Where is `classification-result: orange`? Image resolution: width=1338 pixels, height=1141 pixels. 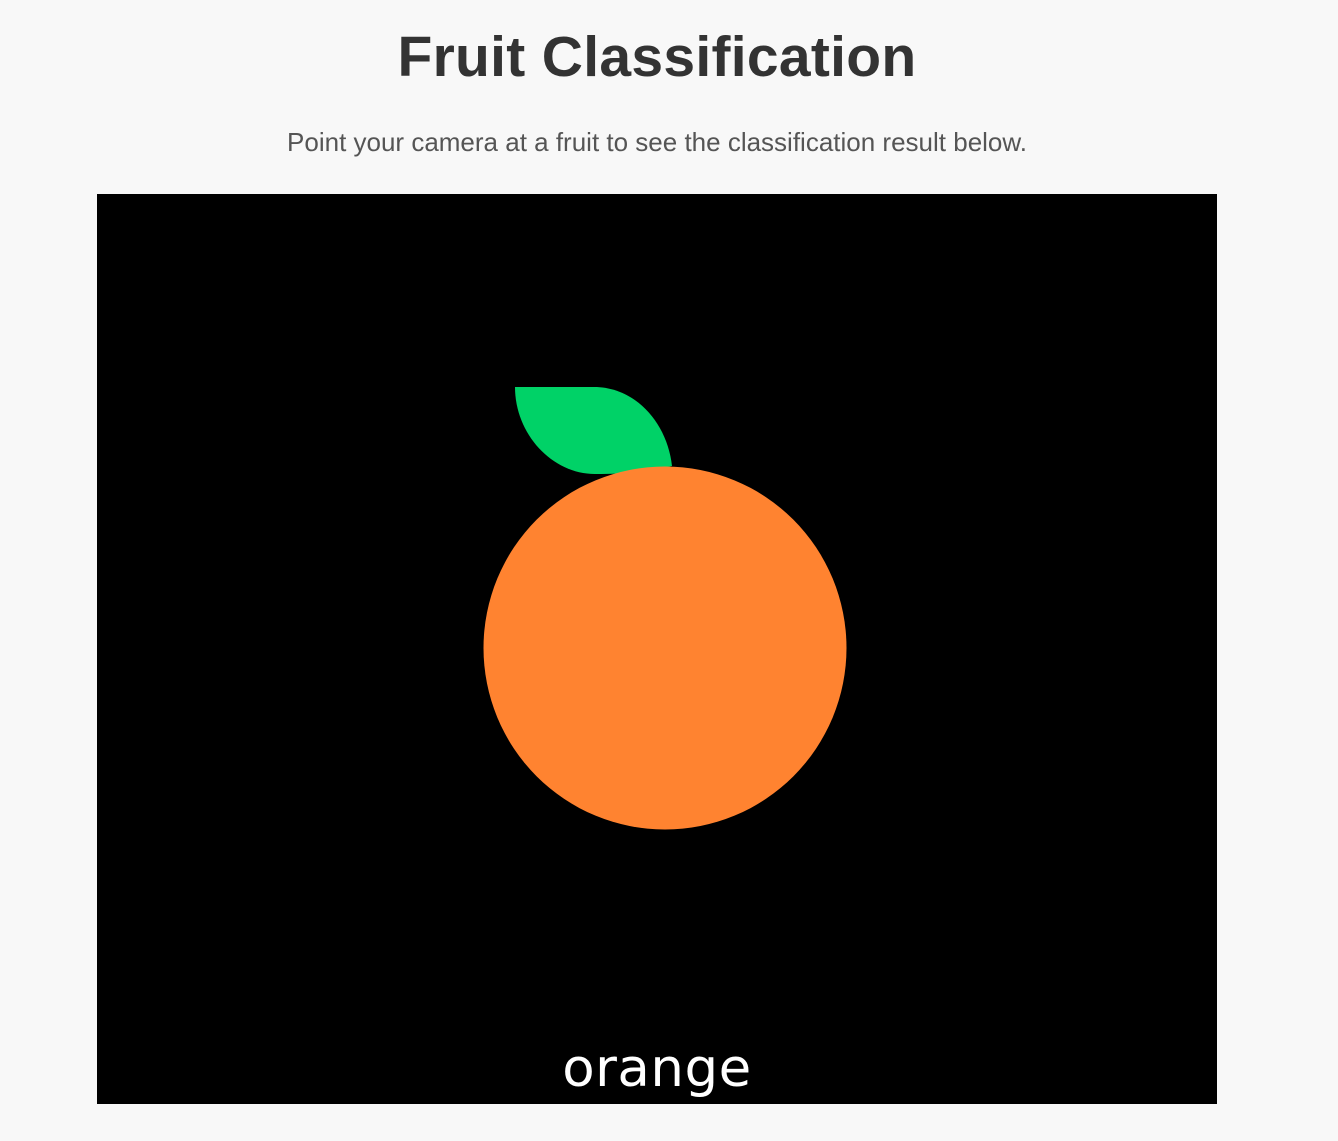
classification-result: orange is located at coordinates (657, 1068).